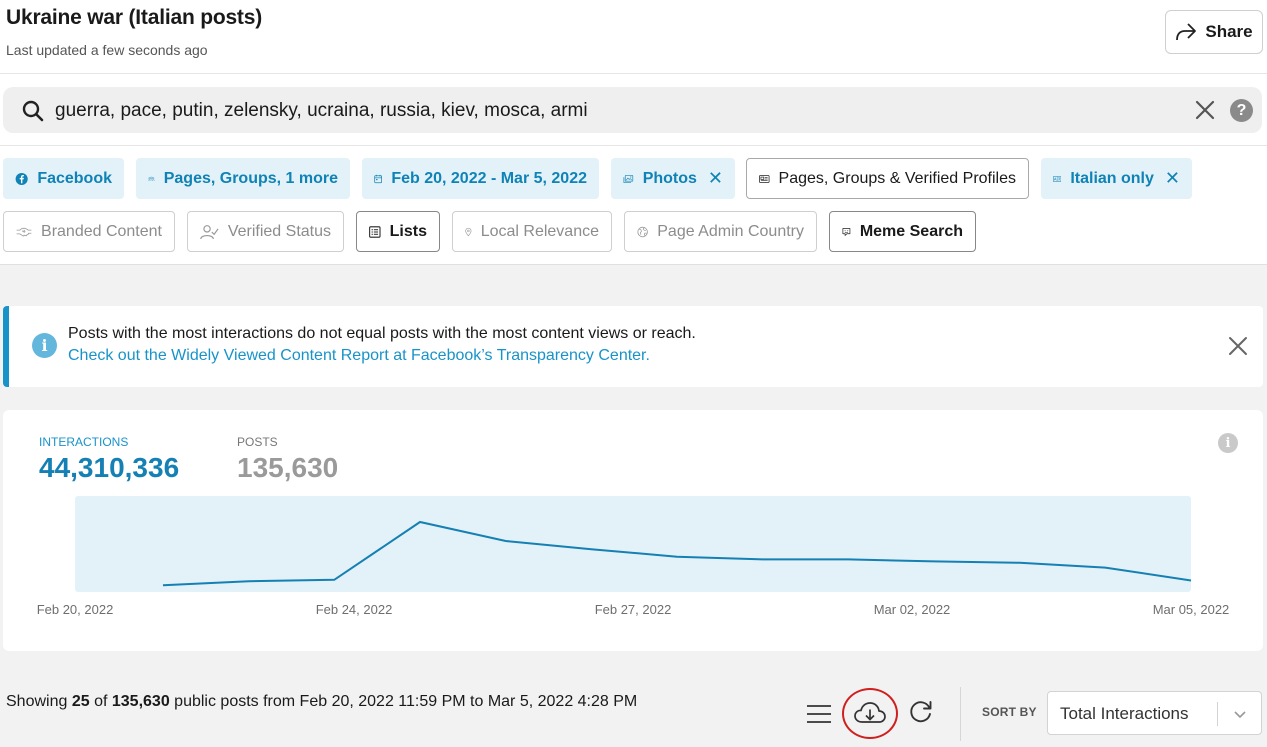 The height and width of the screenshot is (747, 1267). What do you see at coordinates (408, 231) in the screenshot?
I see `filter-label: Lists` at bounding box center [408, 231].